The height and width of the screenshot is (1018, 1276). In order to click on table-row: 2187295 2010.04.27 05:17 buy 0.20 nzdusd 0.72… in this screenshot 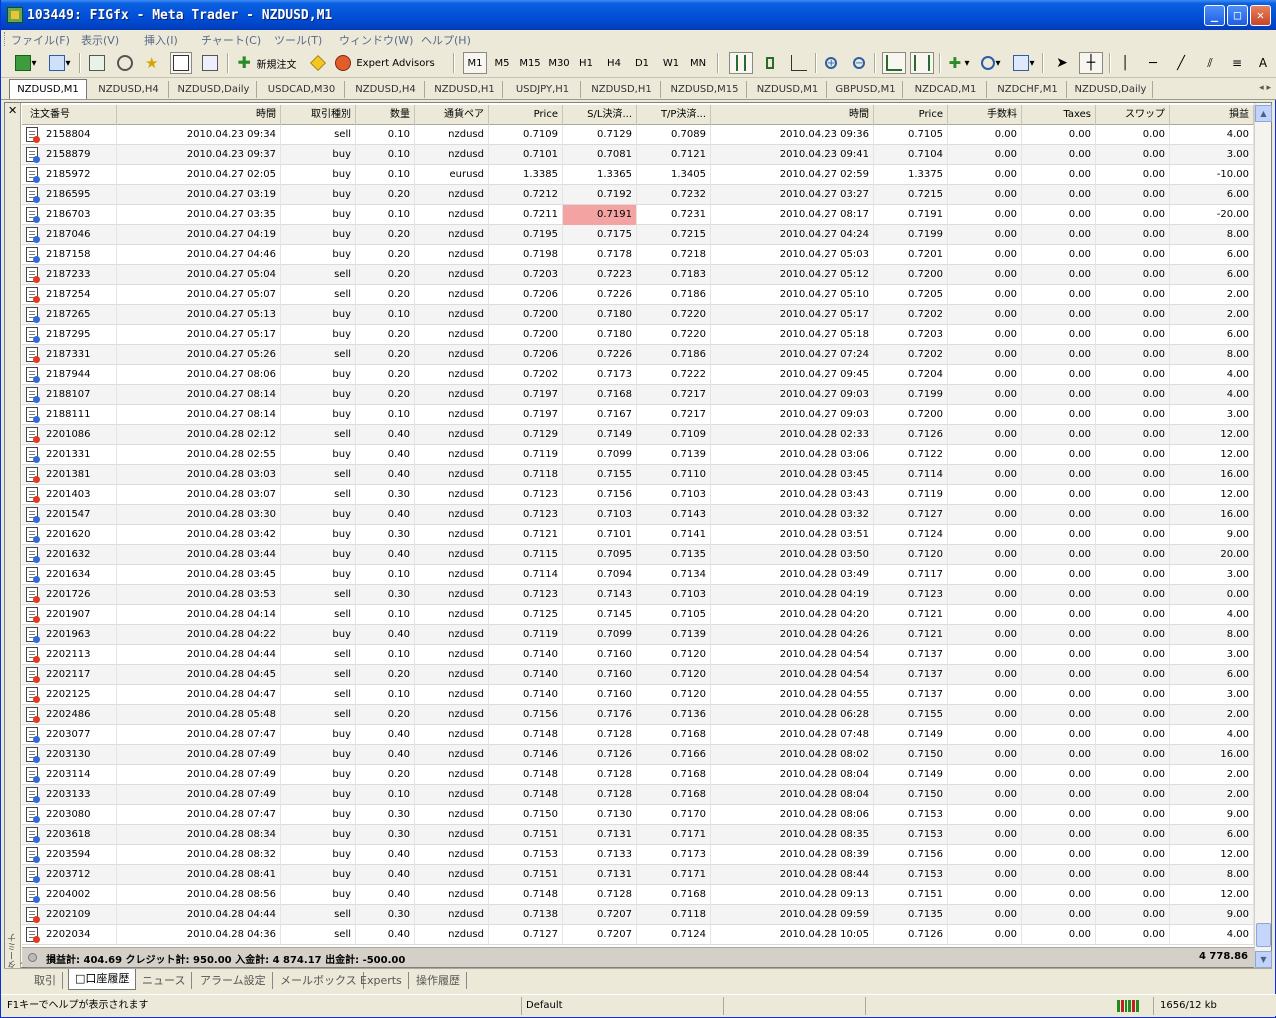, I will do `click(638, 335)`.